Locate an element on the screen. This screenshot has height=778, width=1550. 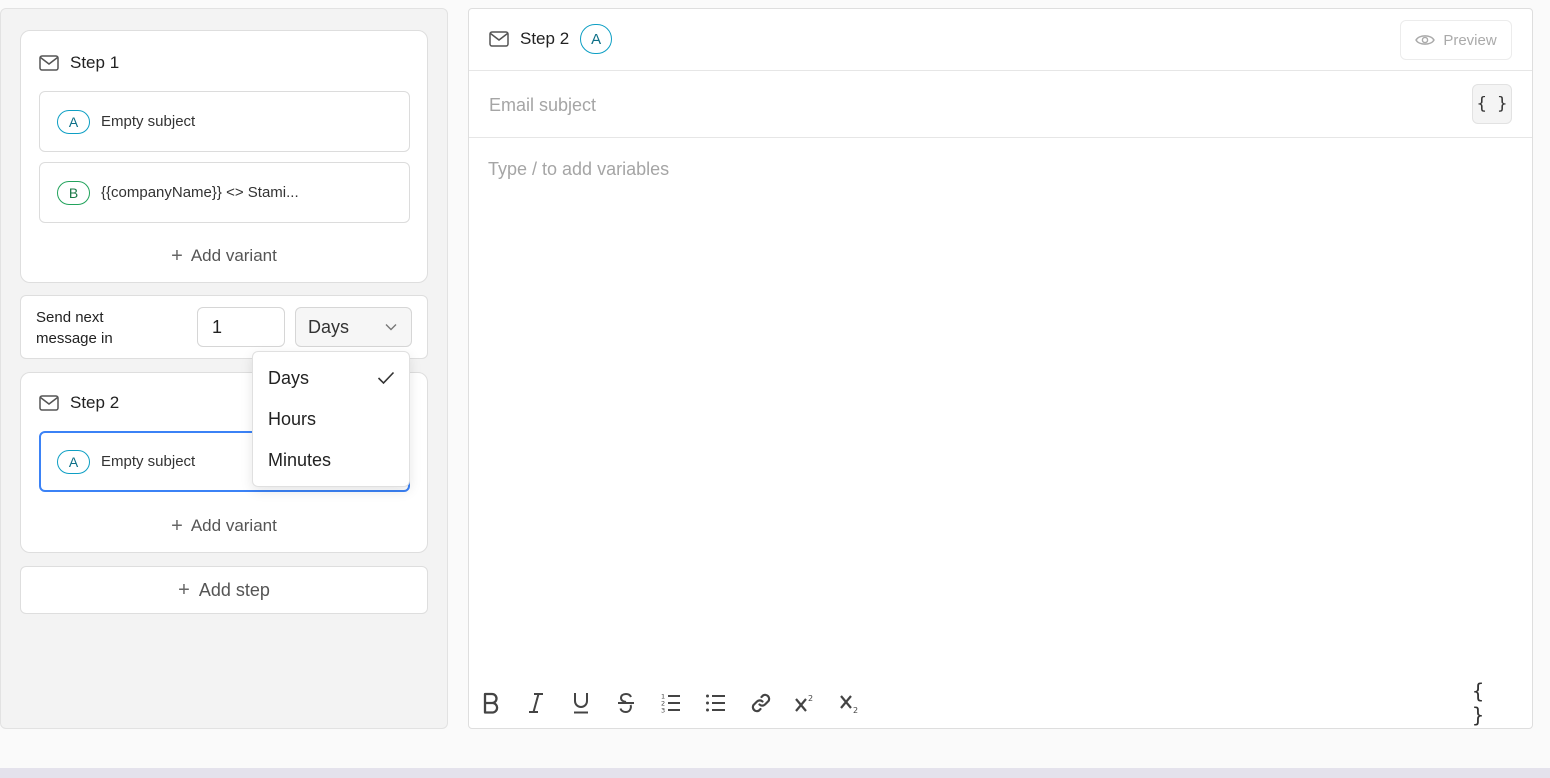
preview-label: Preview is located at coordinates (1470, 40).